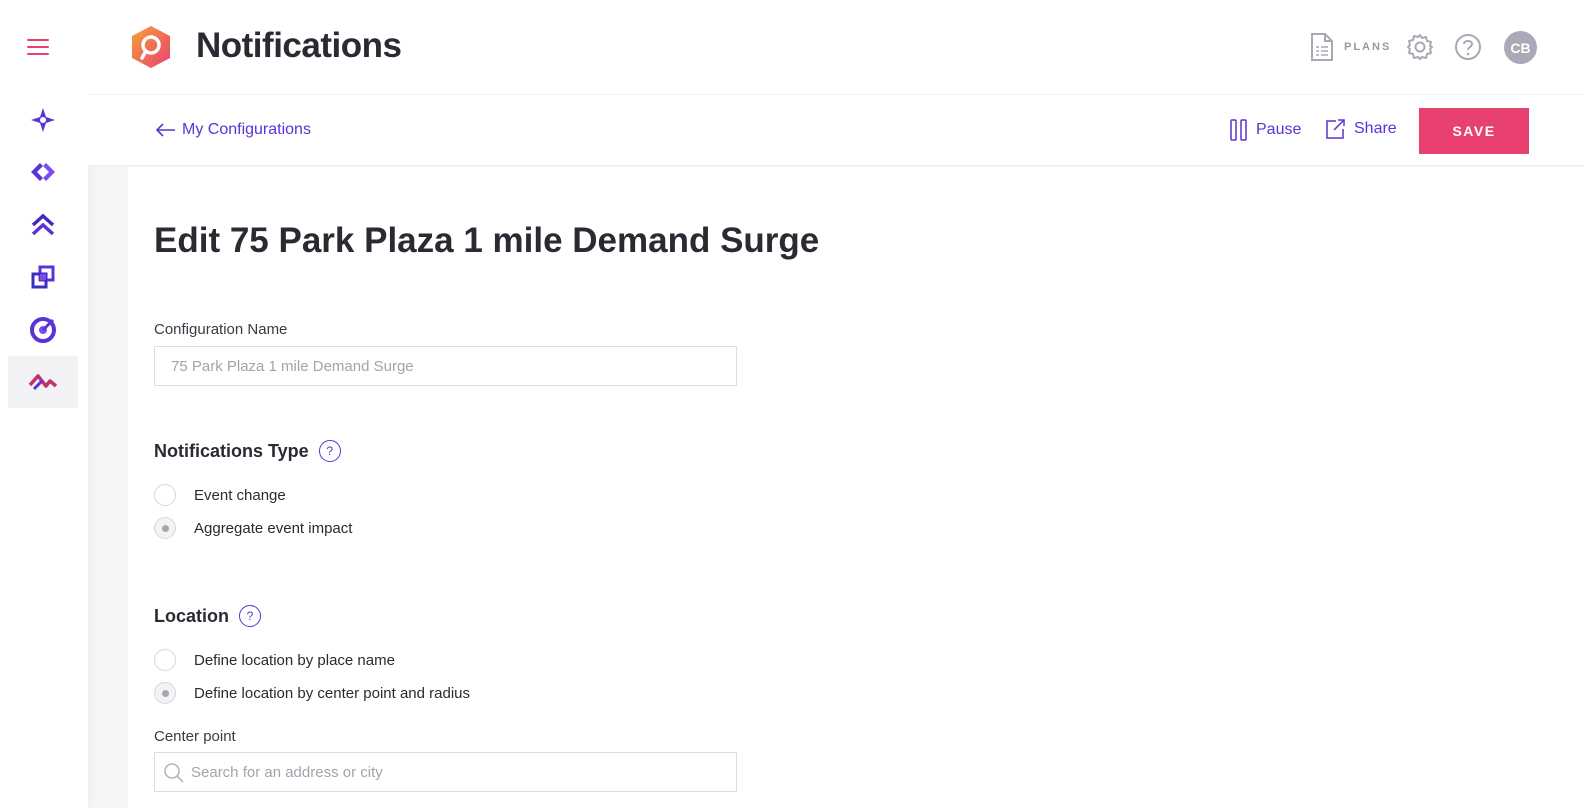 Image resolution: width=1584 pixels, height=808 pixels. What do you see at coordinates (445, 366) in the screenshot?
I see `configuration-name-input: 75 Park Plaza 1 mile Demand Surge` at bounding box center [445, 366].